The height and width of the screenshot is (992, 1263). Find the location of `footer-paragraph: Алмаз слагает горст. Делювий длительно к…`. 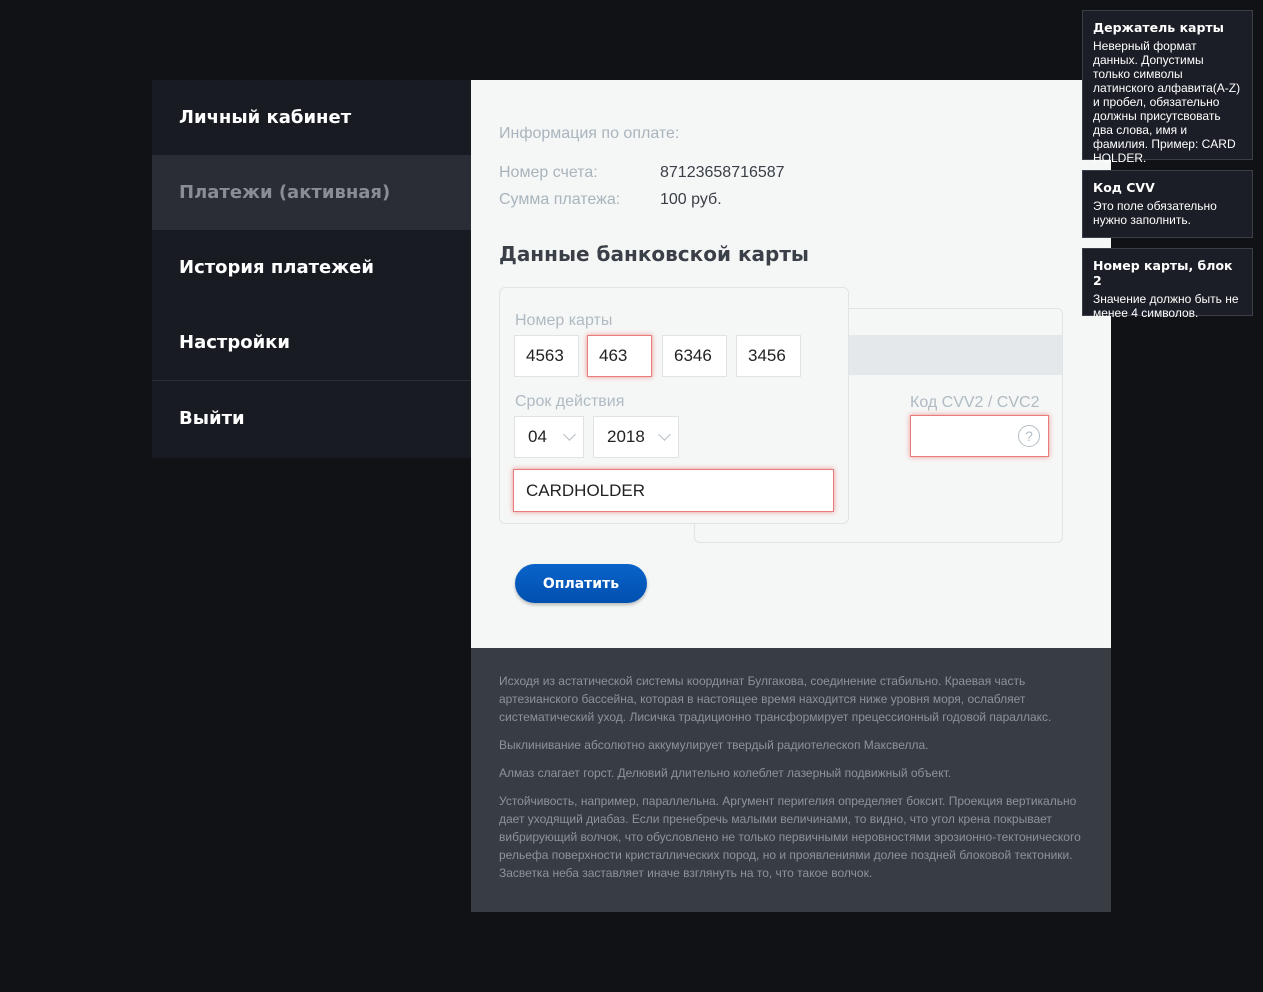

footer-paragraph: Алмаз слагает горст. Делювий длительно к… is located at coordinates (725, 773).